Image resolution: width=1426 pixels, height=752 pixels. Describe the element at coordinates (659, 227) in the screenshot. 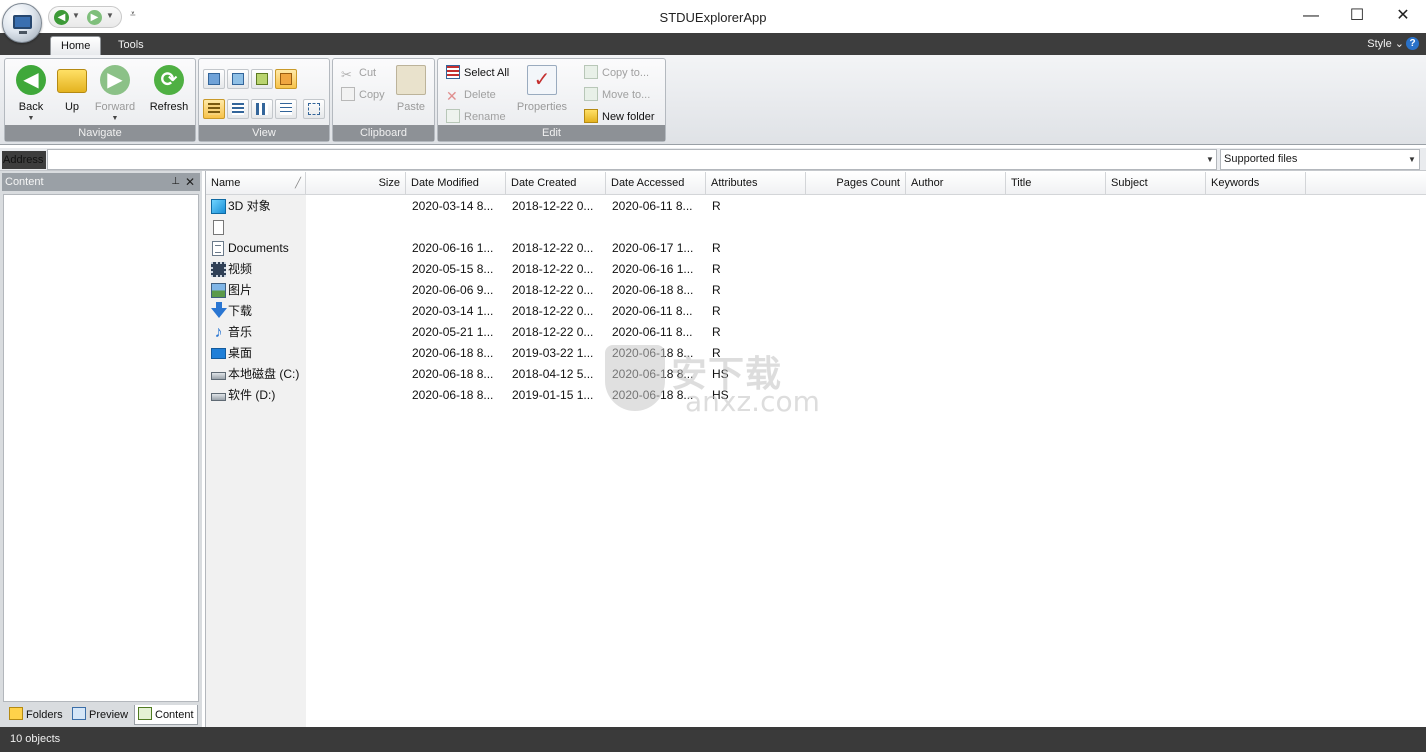

I see `cell-date-accessed` at that location.